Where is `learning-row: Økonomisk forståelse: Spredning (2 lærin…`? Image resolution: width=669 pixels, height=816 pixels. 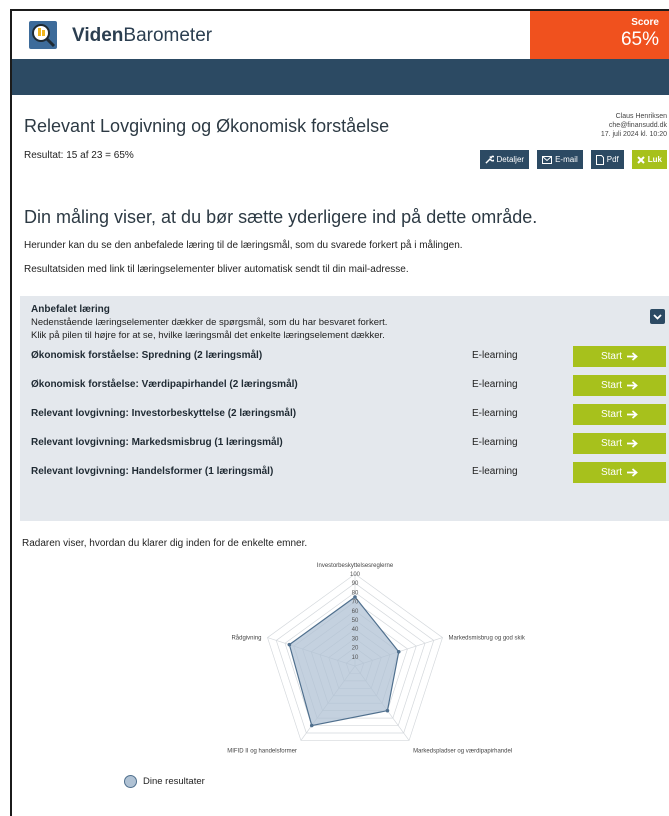 learning-row: Økonomisk forståelse: Spredning (2 lærin… is located at coordinates (350, 356).